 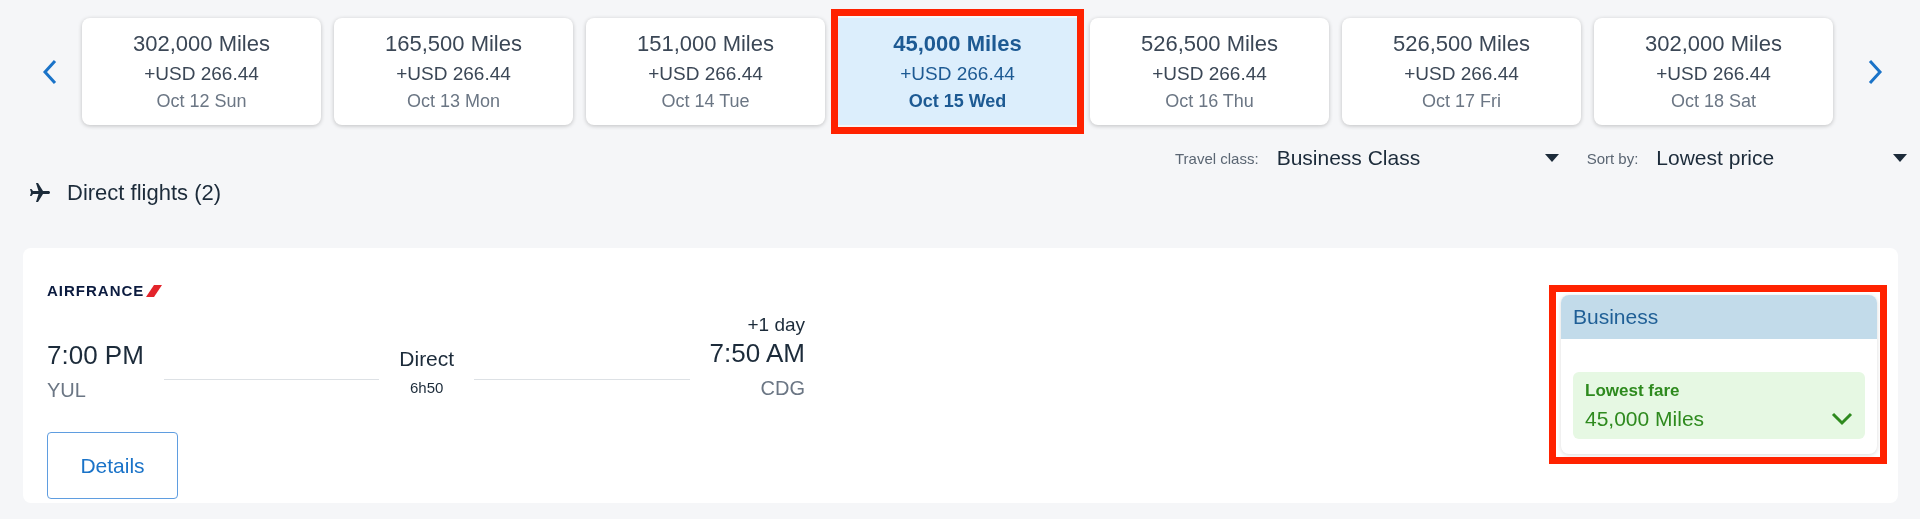 I want to click on date-label: Oct 13 Mon, so click(x=453, y=101).